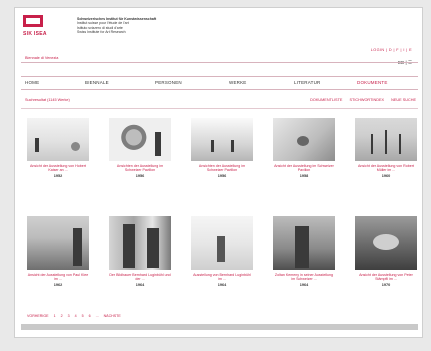 This screenshot has width=431, height=351. Describe the element at coordinates (168, 82) in the screenshot. I see `nav-personen: PERSONEN` at that location.